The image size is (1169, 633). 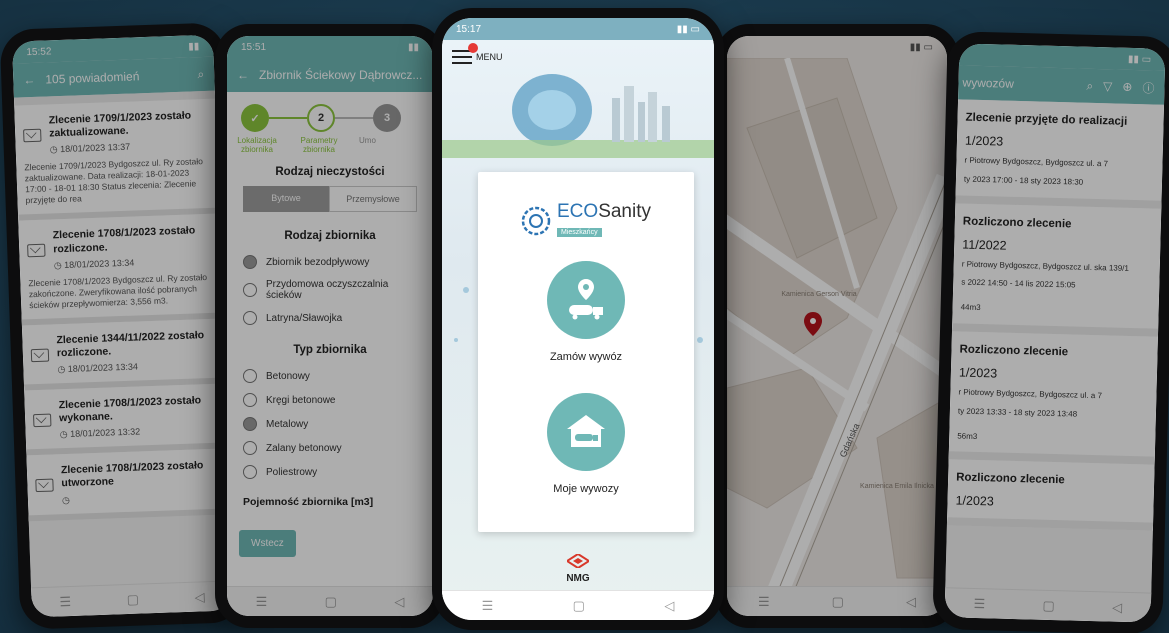 What do you see at coordinates (469, 29) in the screenshot?
I see `status-time: 15:17` at bounding box center [469, 29].